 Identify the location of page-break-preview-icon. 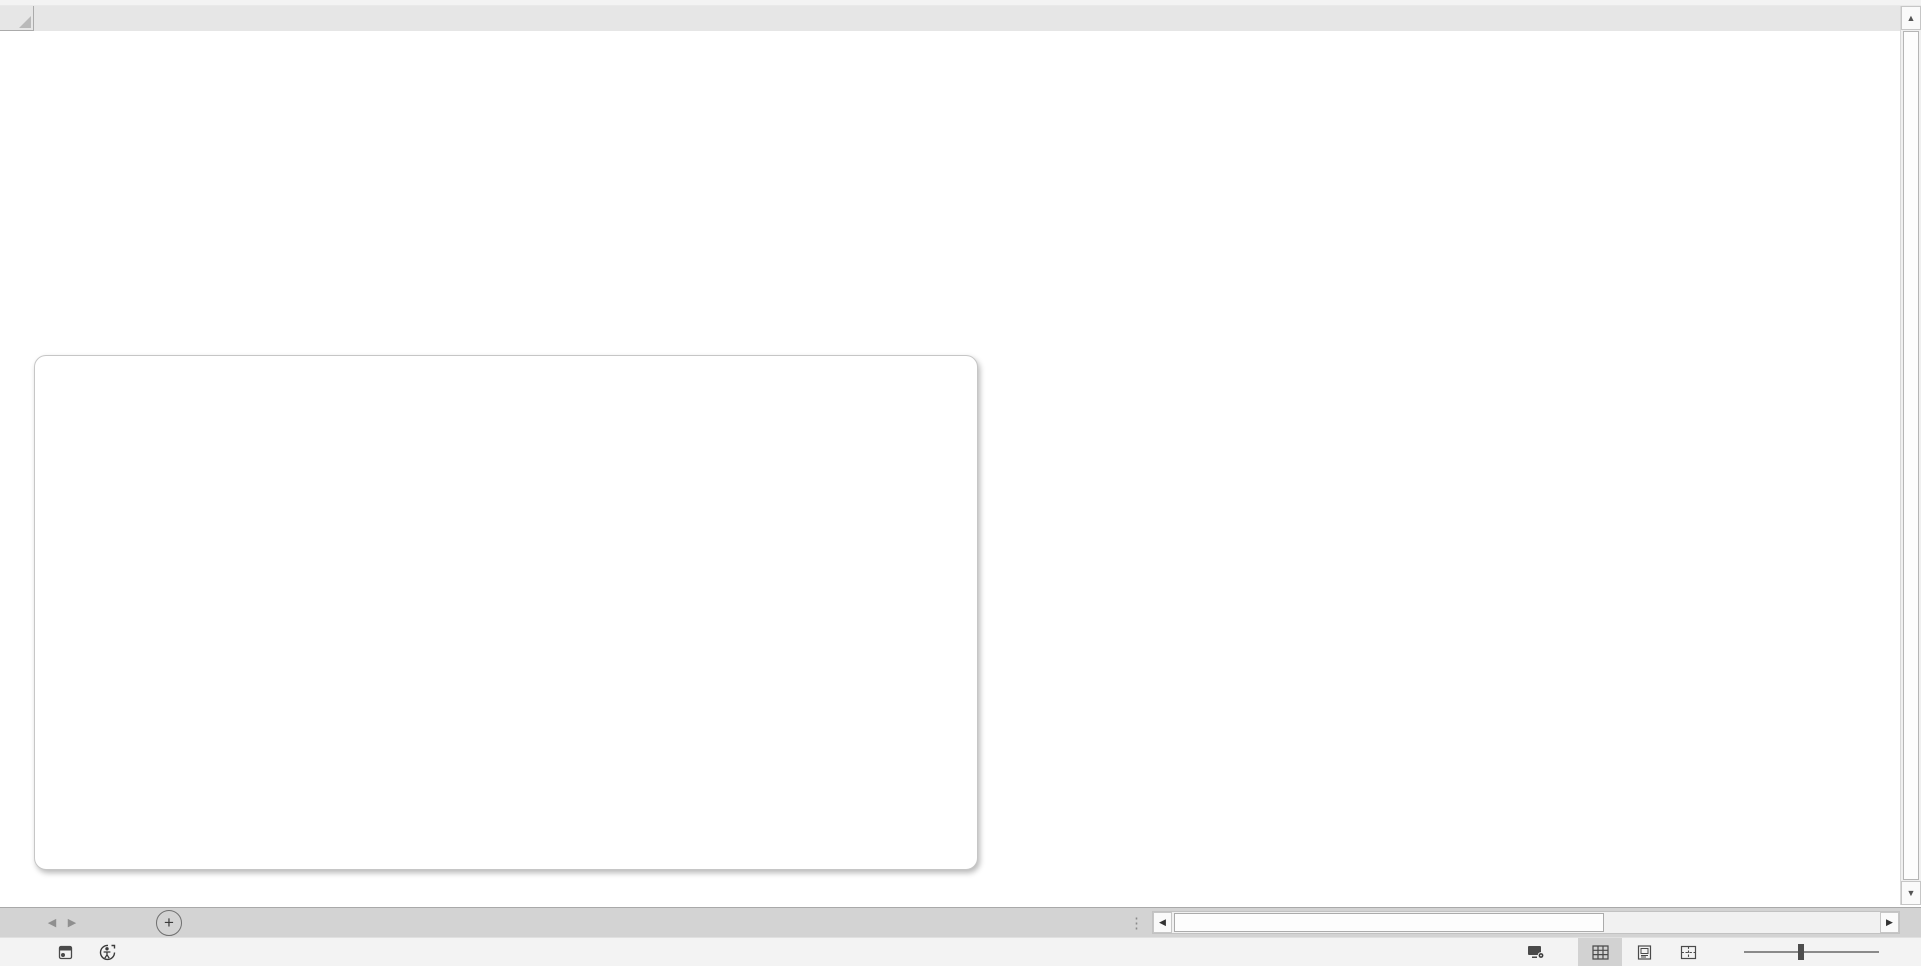
(1688, 952).